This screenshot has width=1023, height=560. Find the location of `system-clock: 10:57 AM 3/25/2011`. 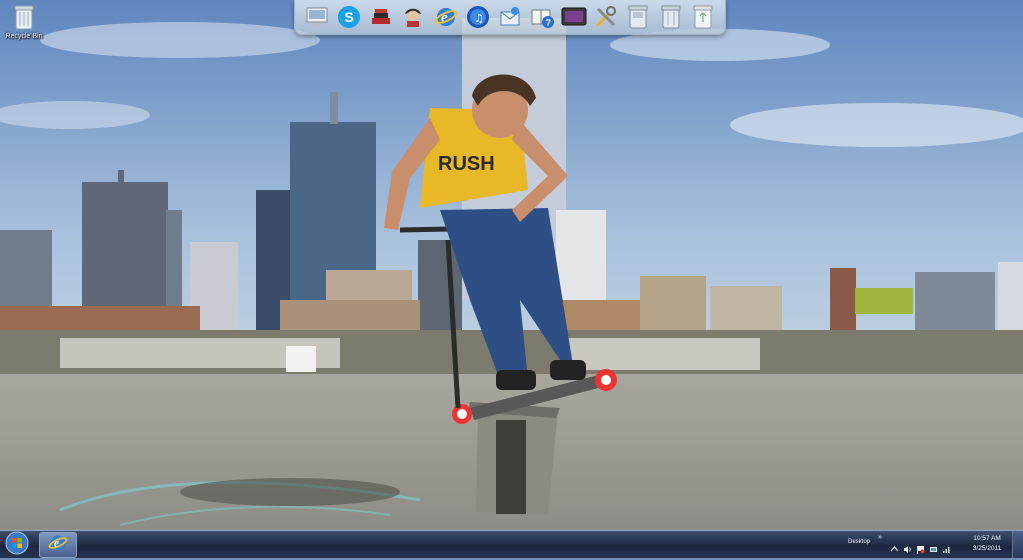

system-clock: 10:57 AM 3/25/2011 is located at coordinates (987, 544).